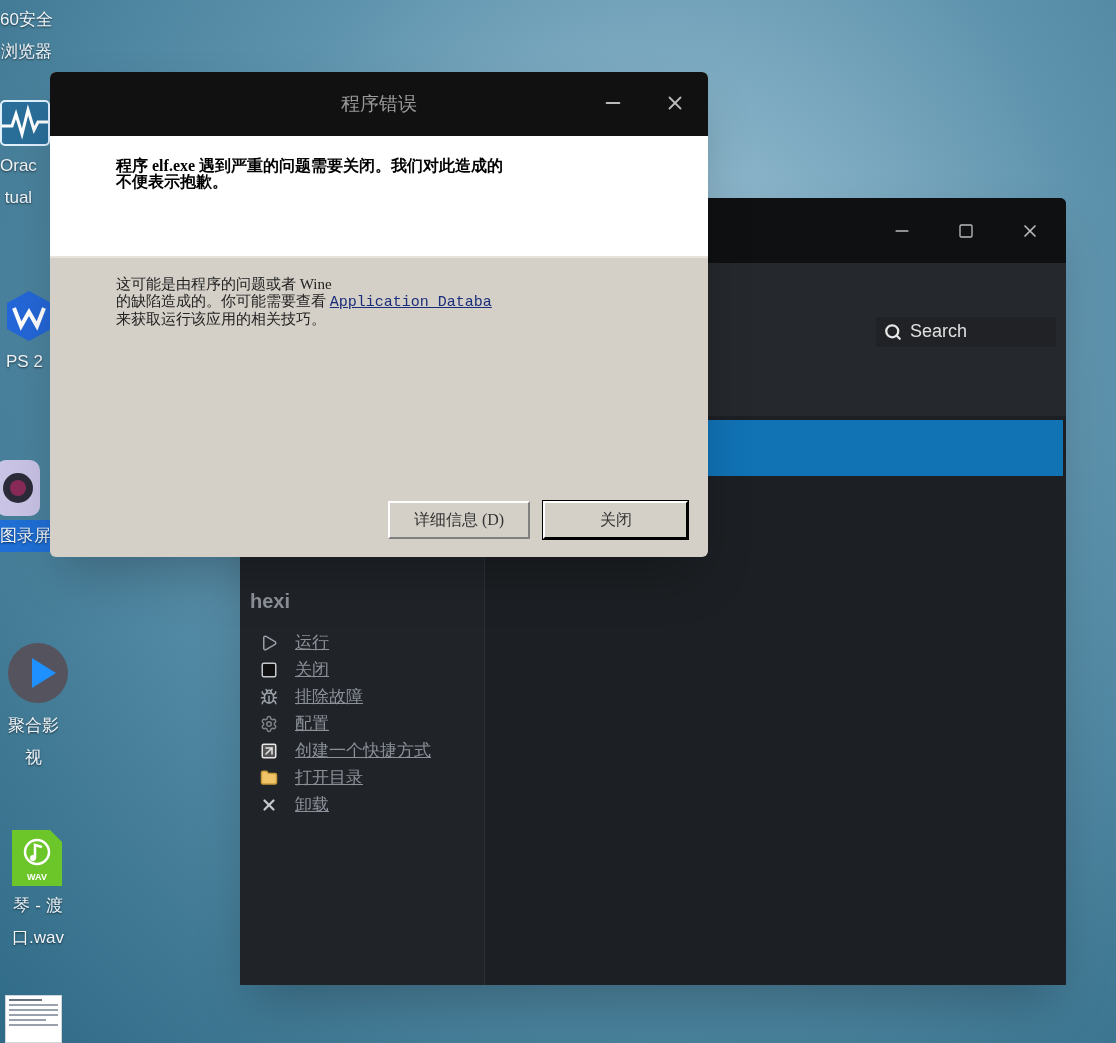 Image resolution: width=1116 pixels, height=1043 pixels. What do you see at coordinates (459, 520) in the screenshot?
I see `dialog-button: 详细信息 (D)` at bounding box center [459, 520].